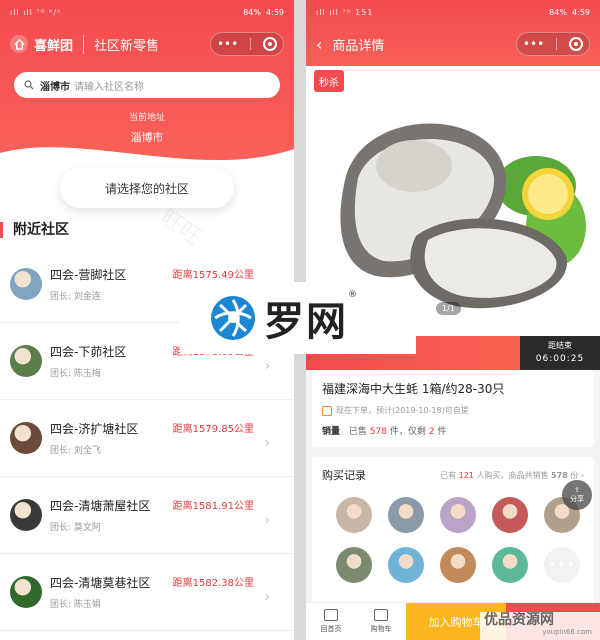 The image size is (600, 640). What do you see at coordinates (358, 46) in the screenshot?
I see `page-title: 商品详情` at bounding box center [358, 46].